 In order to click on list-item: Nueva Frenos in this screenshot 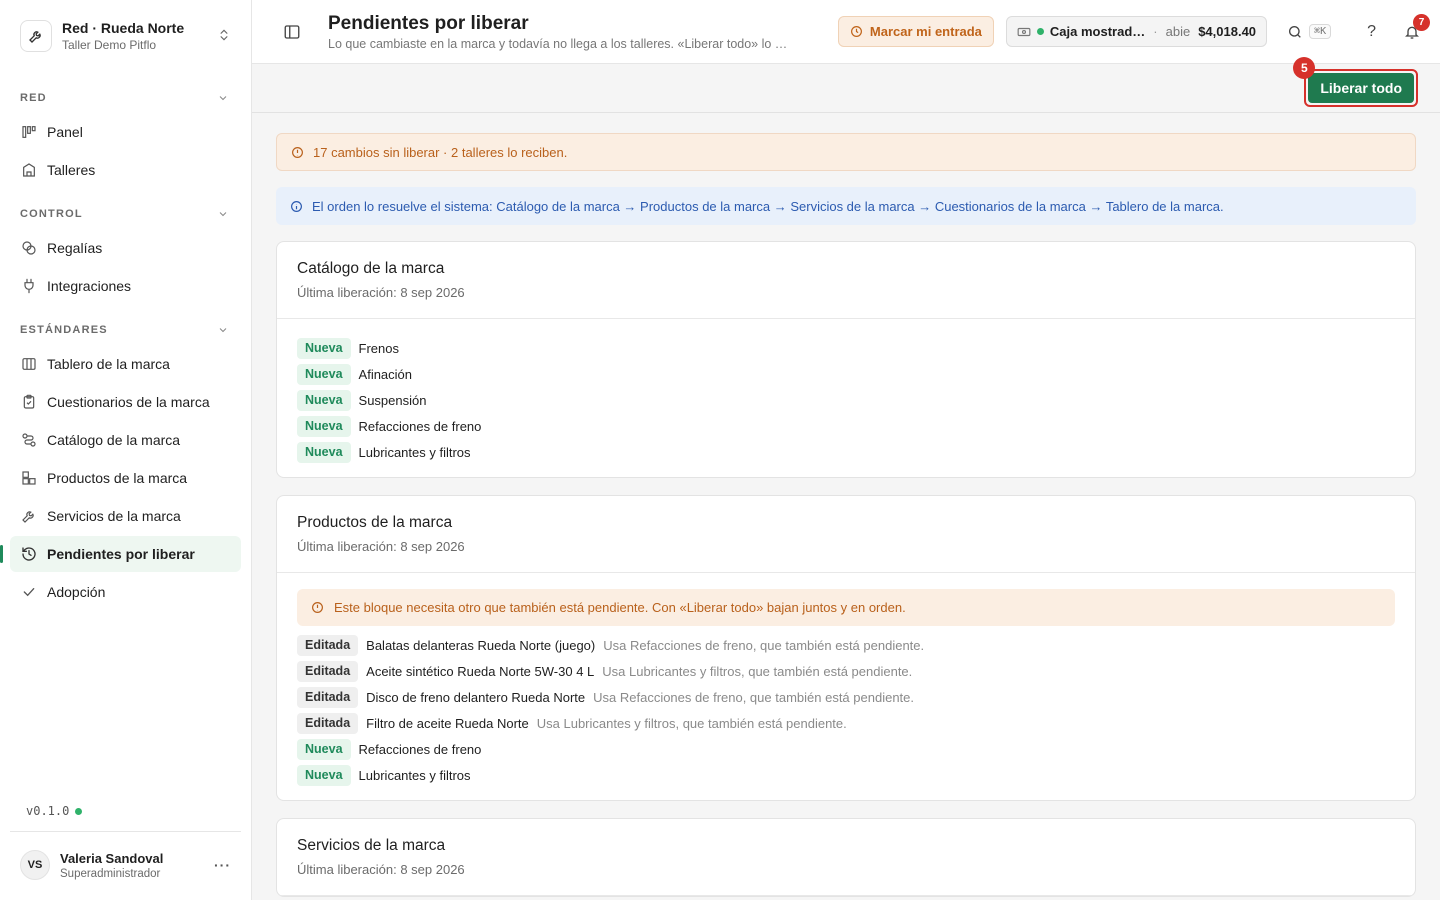, I will do `click(846, 348)`.